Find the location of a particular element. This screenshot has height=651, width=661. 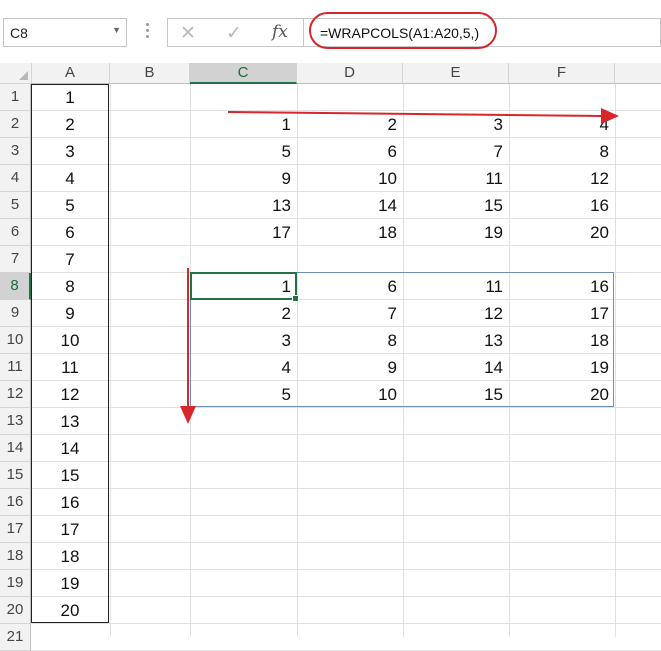

dropdown-caret-icon: ▼ is located at coordinates (116, 30).